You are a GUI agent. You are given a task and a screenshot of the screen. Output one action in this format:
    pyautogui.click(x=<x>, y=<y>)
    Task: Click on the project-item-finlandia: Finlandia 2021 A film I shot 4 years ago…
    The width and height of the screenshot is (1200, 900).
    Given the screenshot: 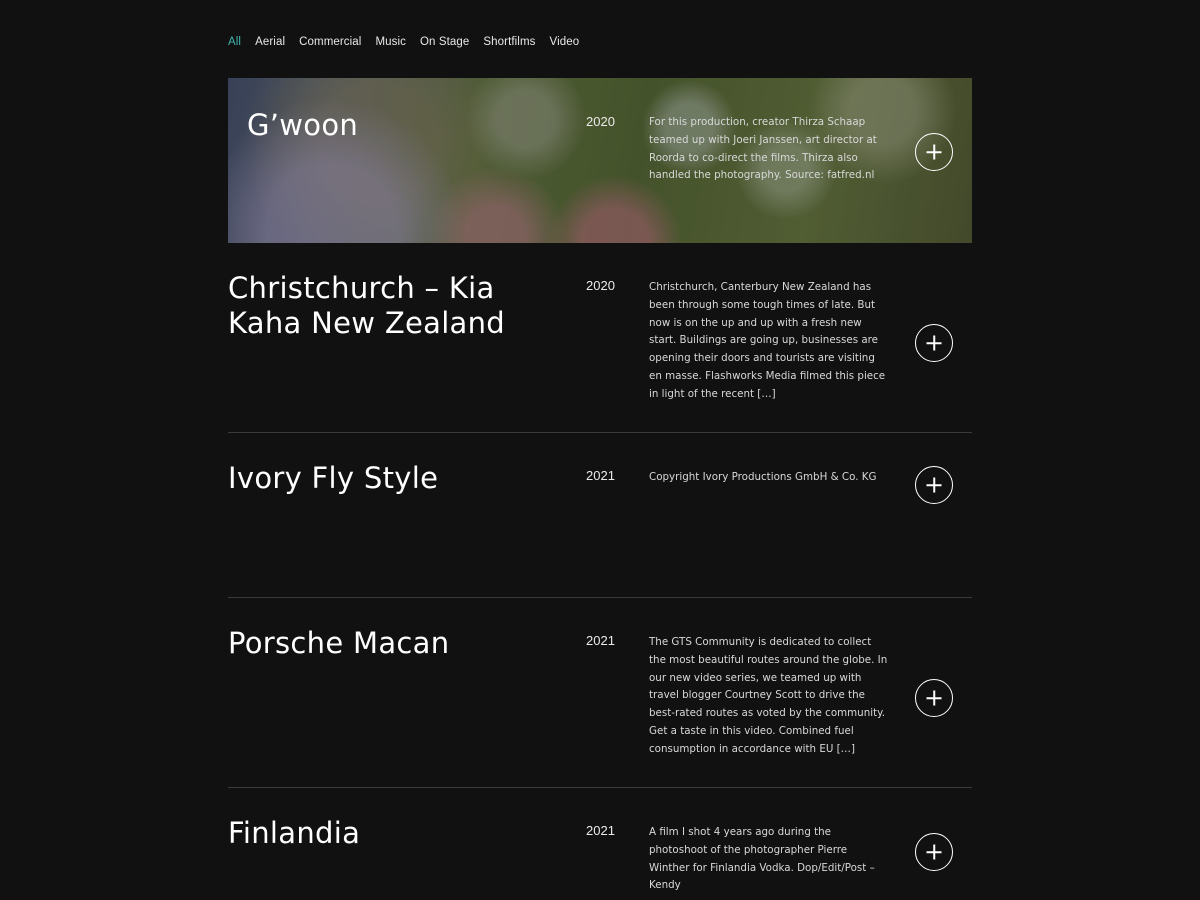 What is the action you would take?
    pyautogui.click(x=600, y=843)
    